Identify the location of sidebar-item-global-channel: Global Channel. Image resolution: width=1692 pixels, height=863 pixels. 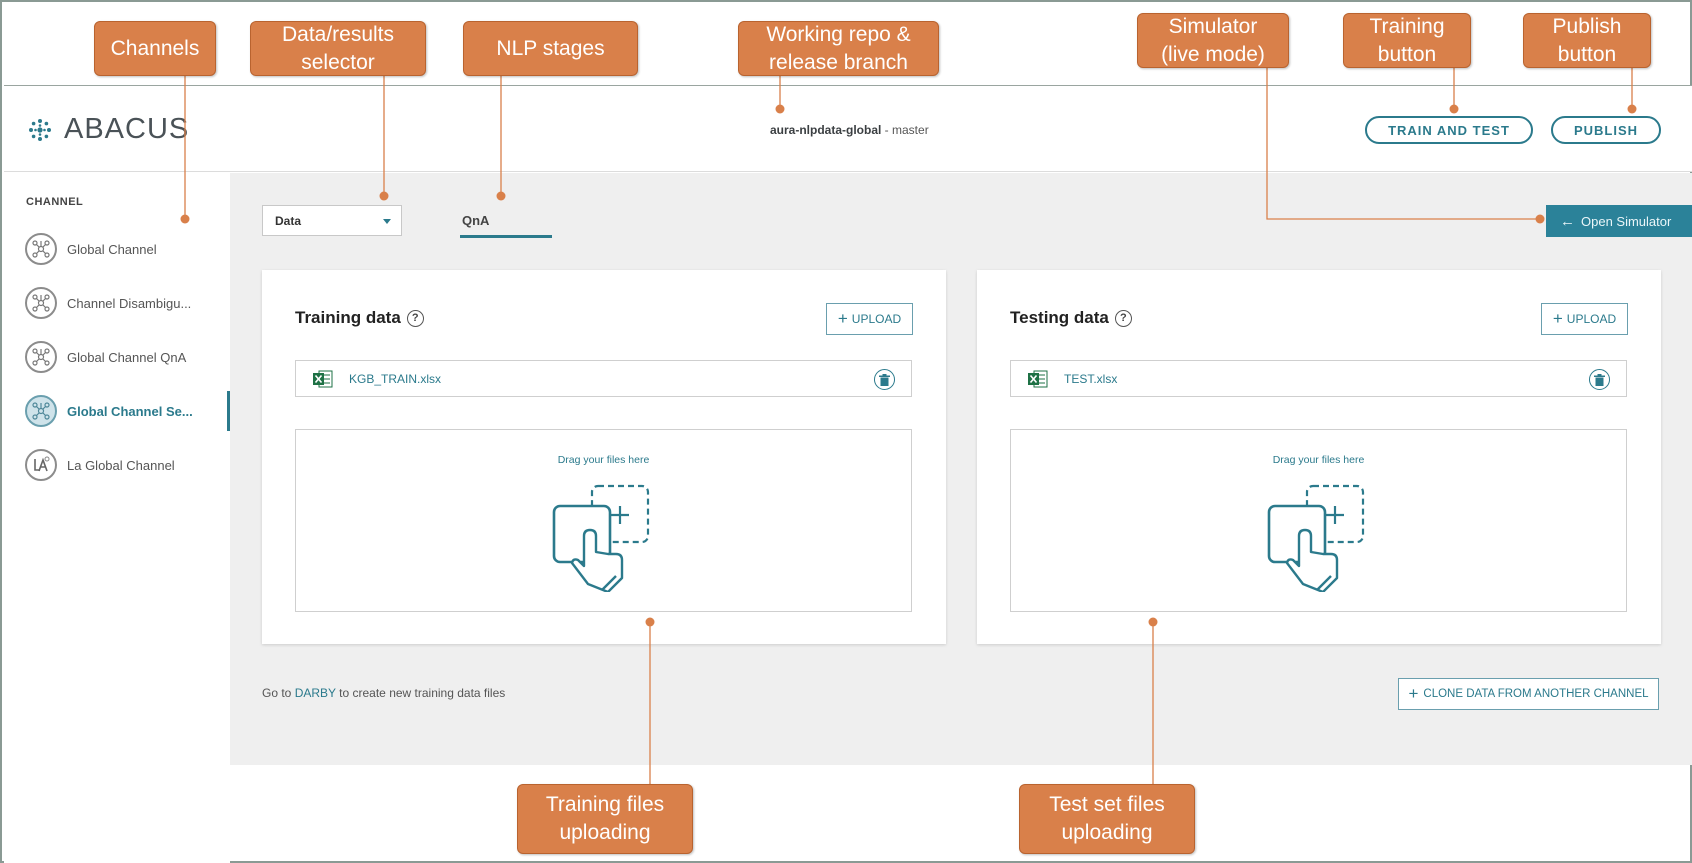
(117, 249).